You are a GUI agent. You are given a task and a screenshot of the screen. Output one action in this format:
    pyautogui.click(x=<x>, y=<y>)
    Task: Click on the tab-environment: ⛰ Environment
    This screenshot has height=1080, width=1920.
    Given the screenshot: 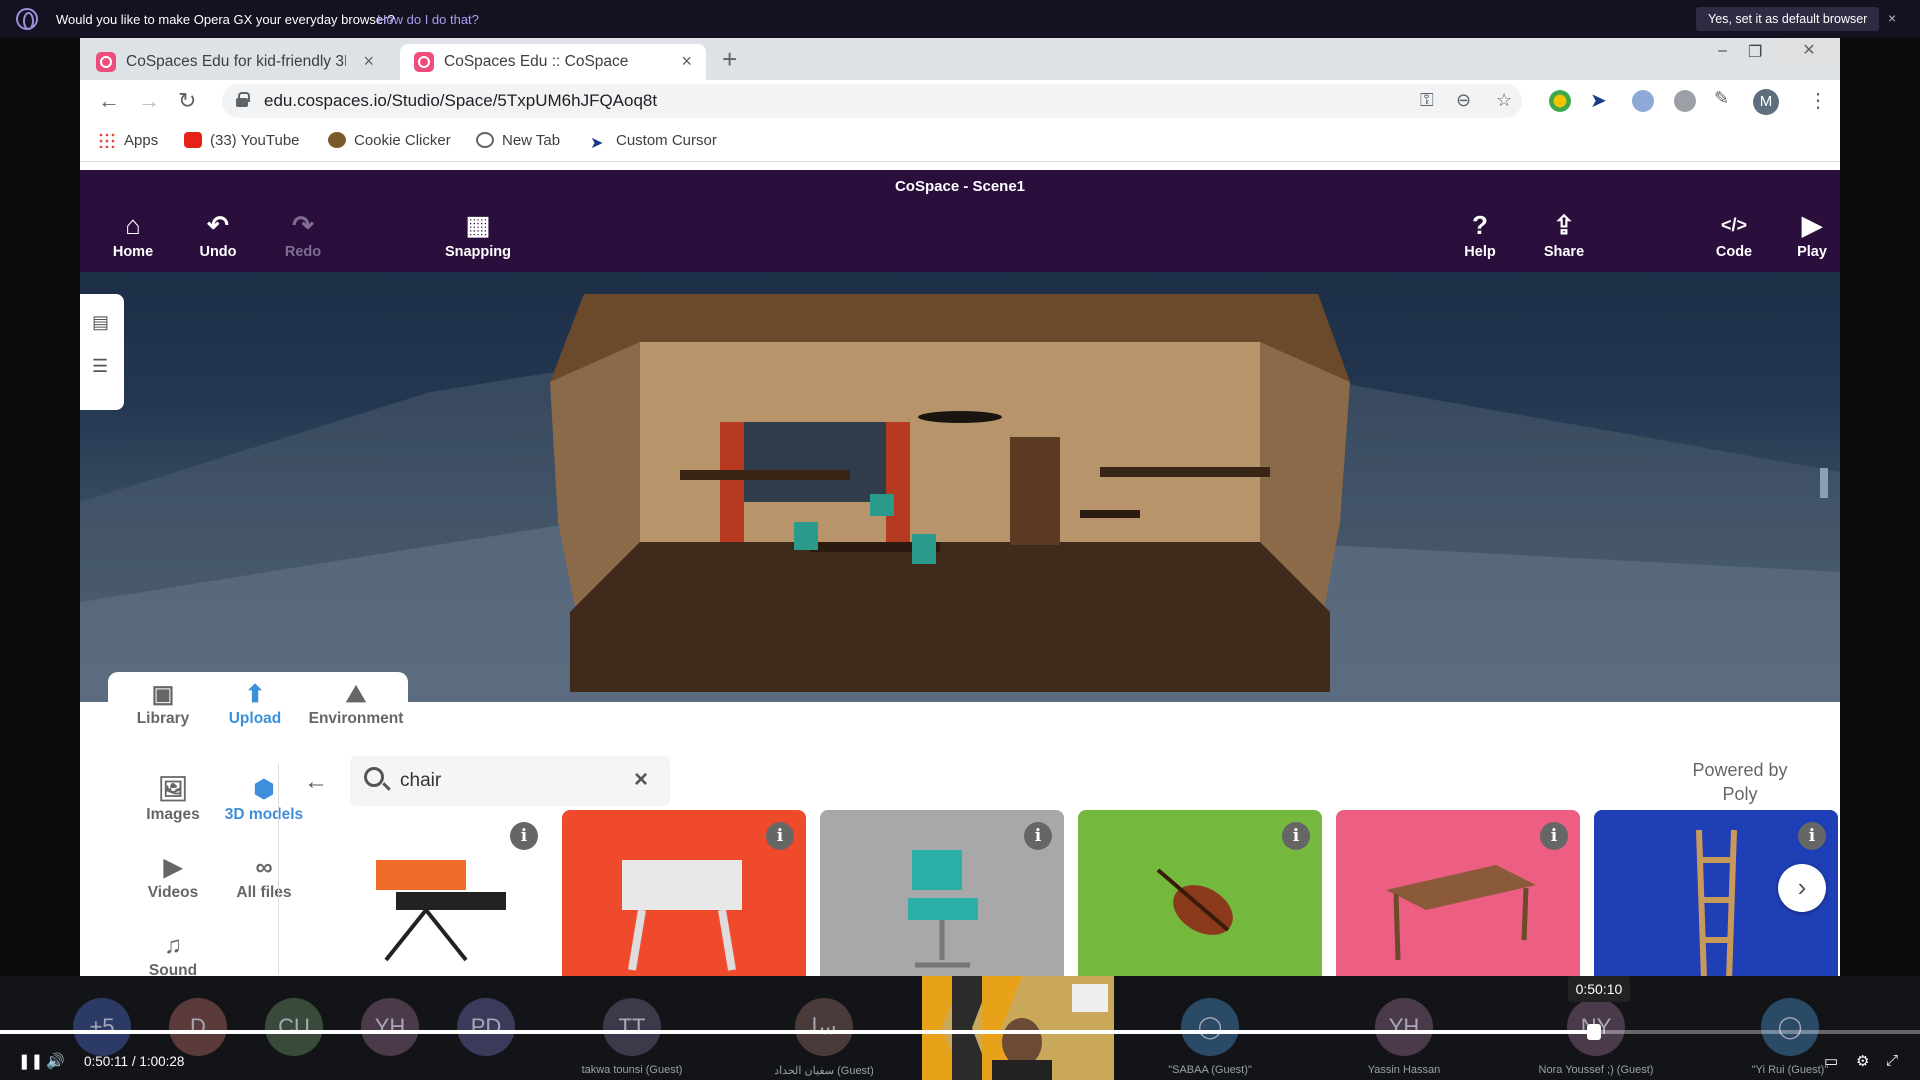 What is the action you would take?
    pyautogui.click(x=356, y=704)
    